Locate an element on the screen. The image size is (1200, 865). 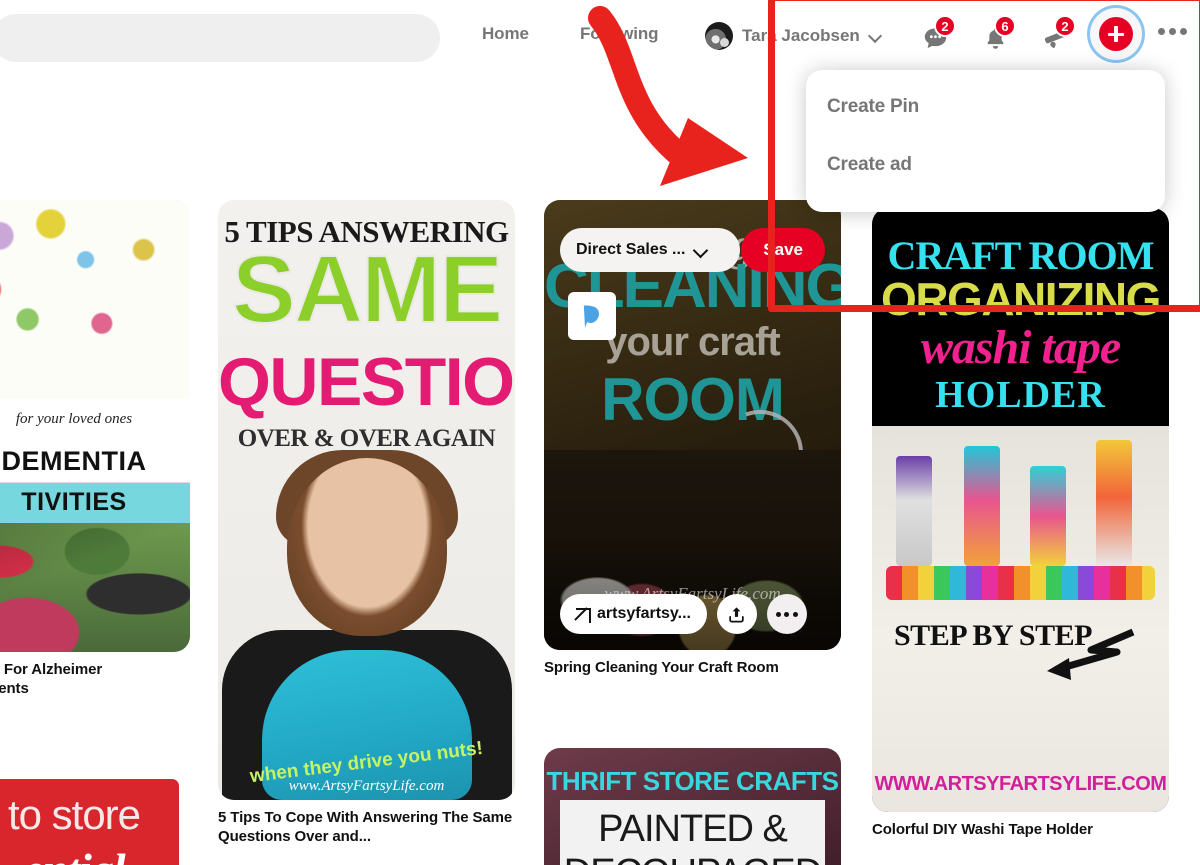
pin-title-line2: n Patients is located at coordinates (14, 688).